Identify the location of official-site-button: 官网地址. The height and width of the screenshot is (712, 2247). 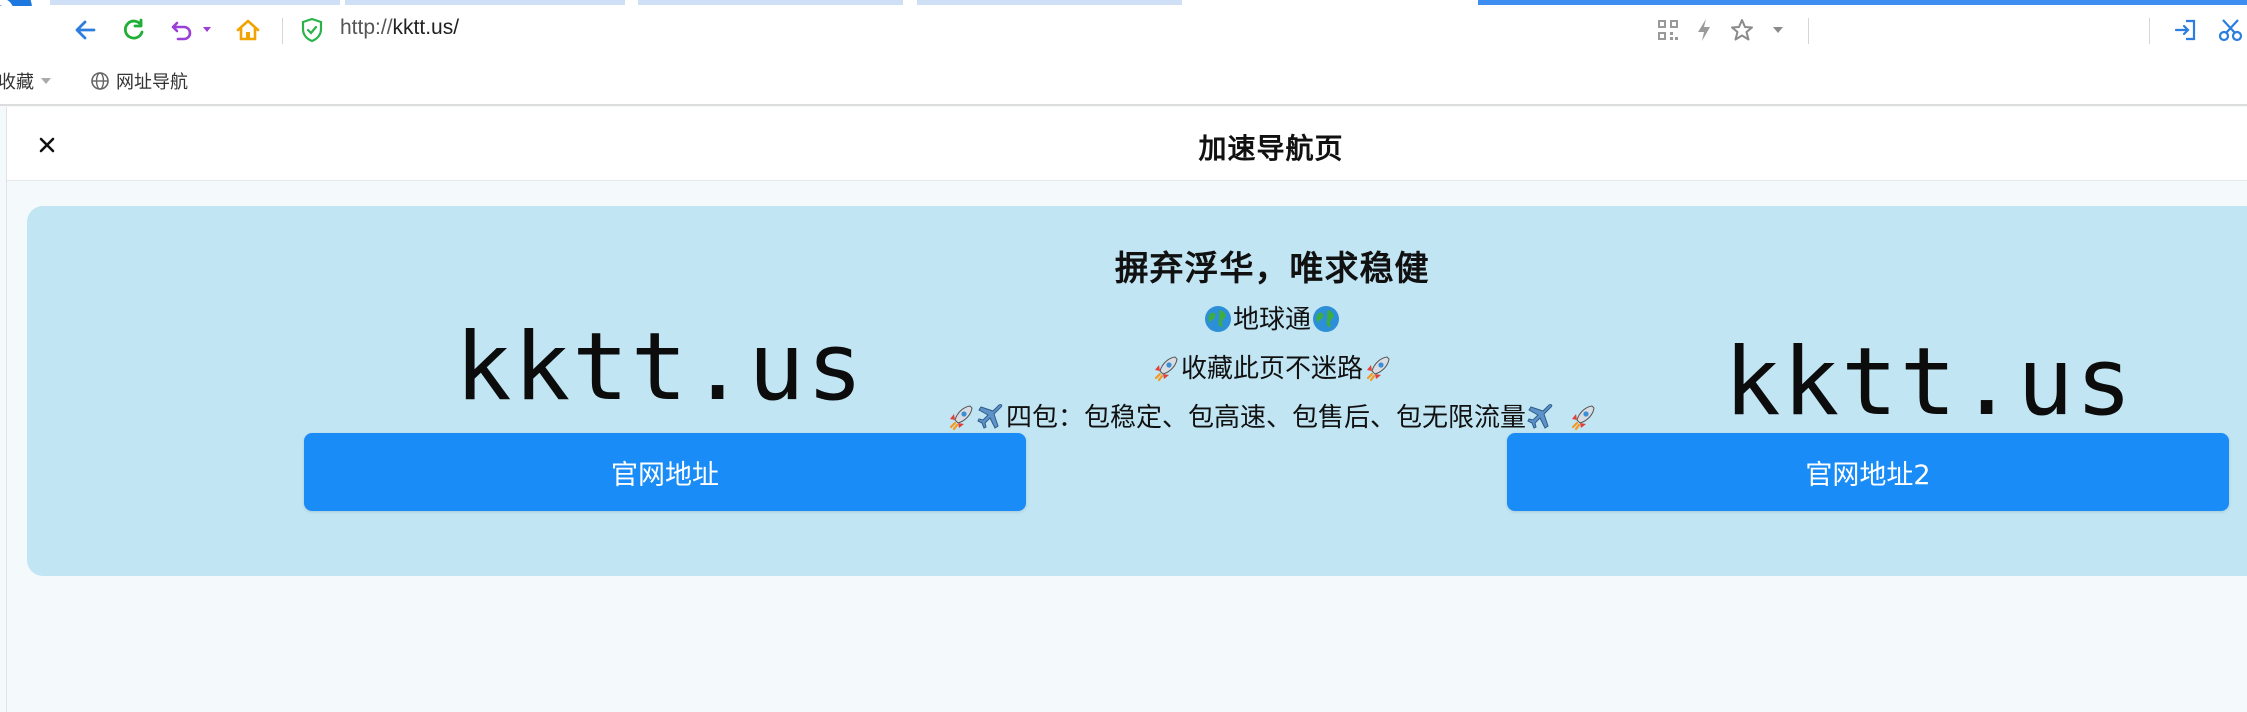
(665, 472).